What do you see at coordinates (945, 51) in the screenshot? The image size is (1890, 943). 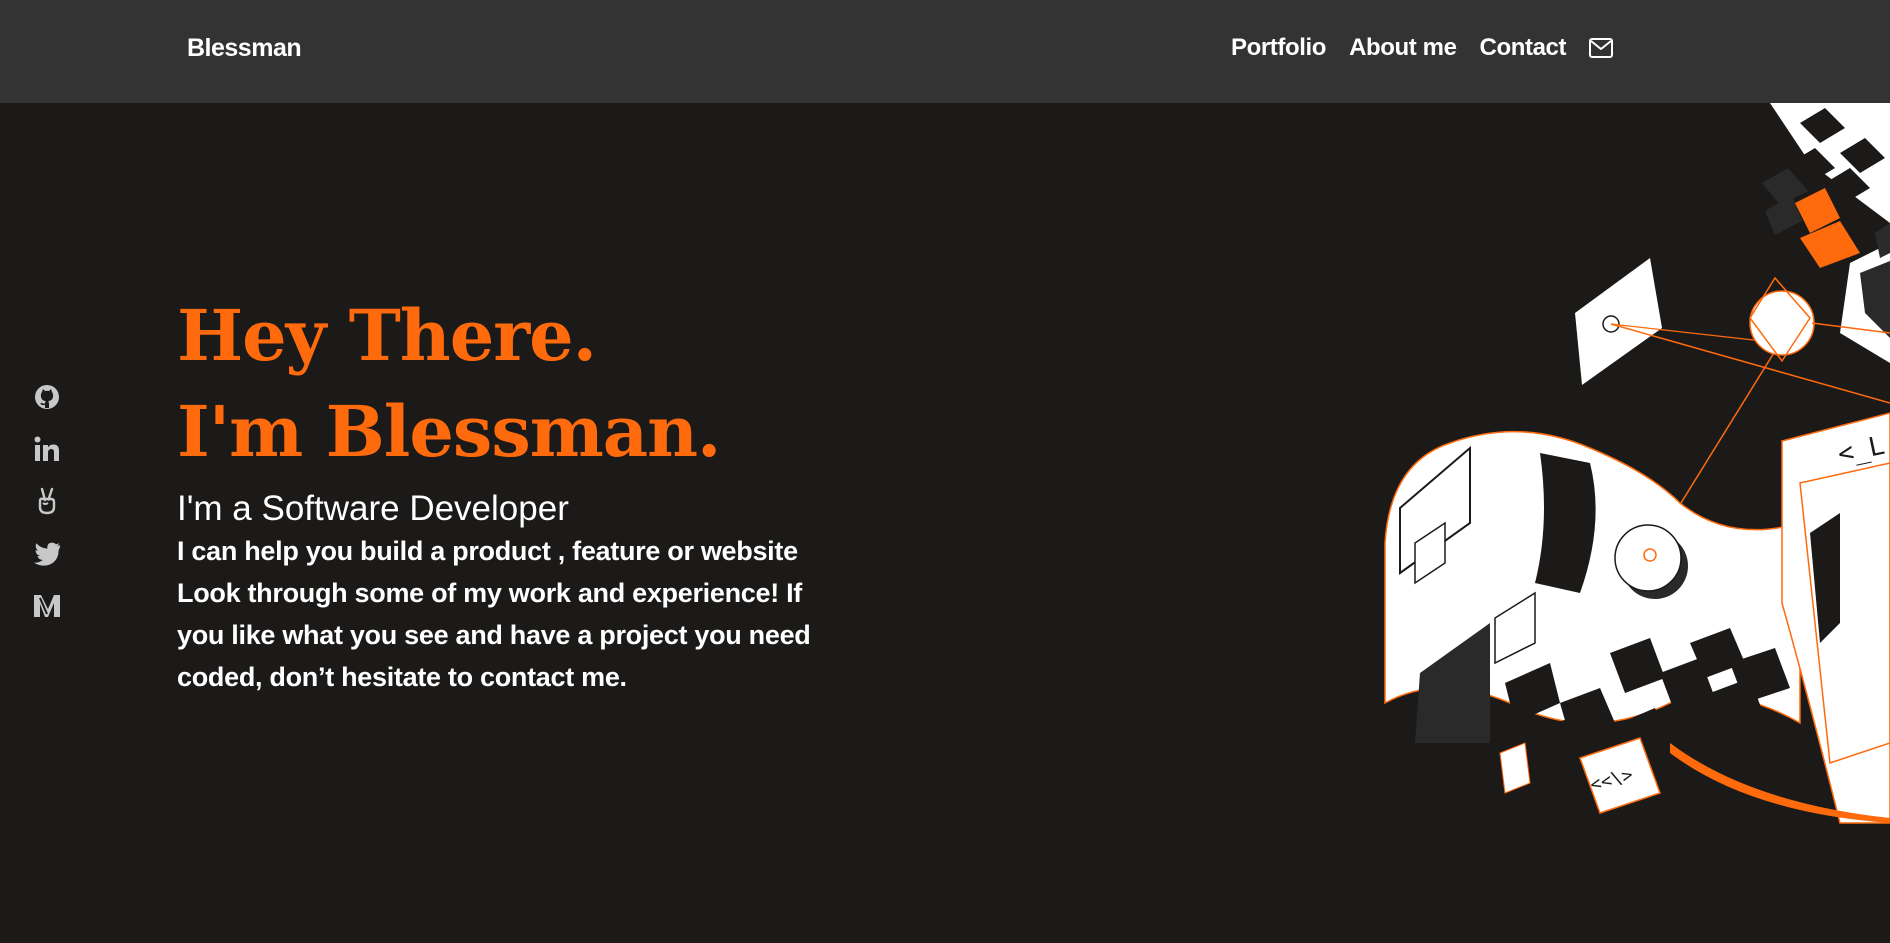 I see `navbar: Blessman Portfolio About me Contact` at bounding box center [945, 51].